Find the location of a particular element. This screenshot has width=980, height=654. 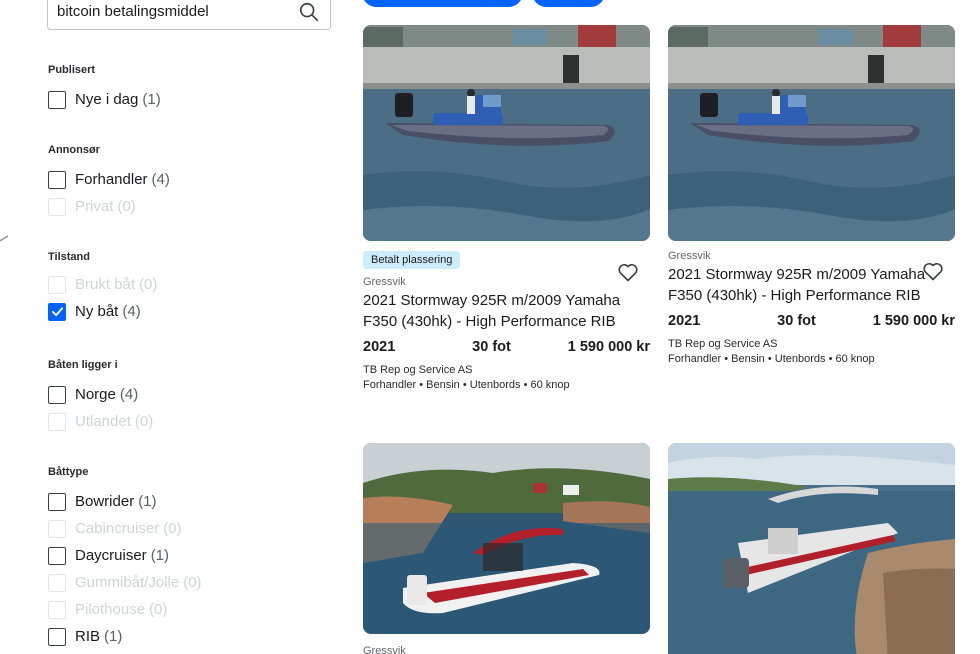

filter-option-label: RIB is located at coordinates (88, 636).